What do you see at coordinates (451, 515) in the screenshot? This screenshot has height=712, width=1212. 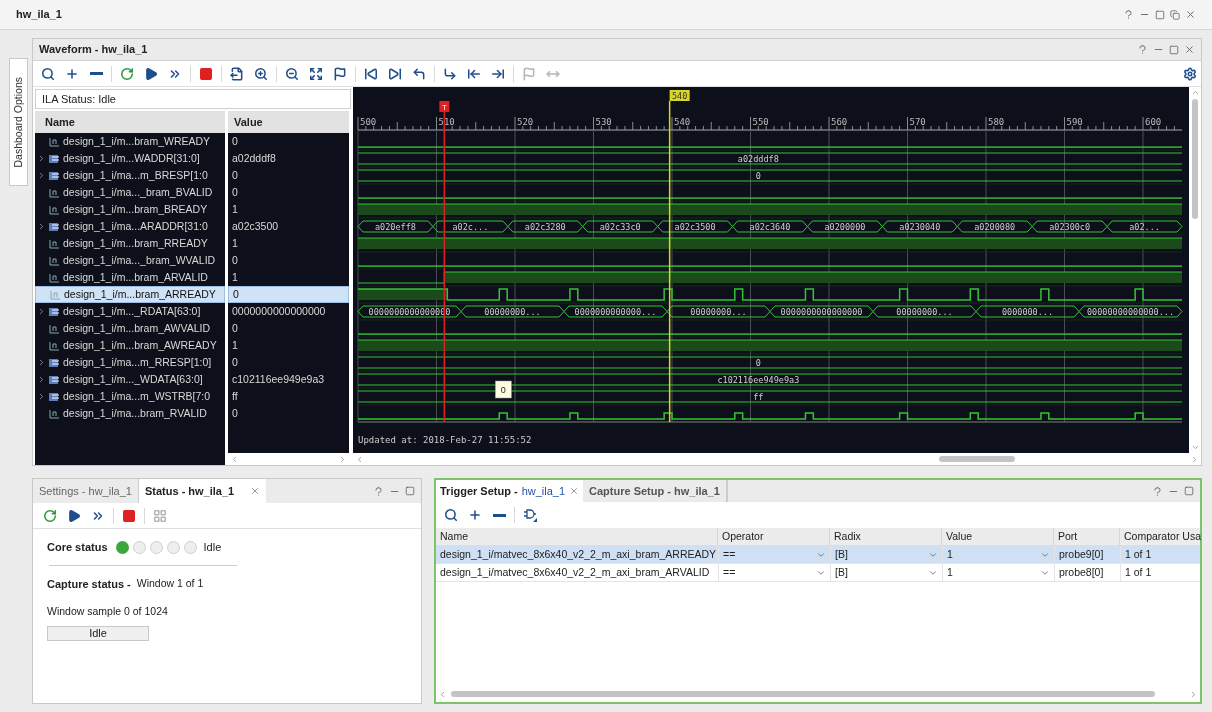 I see `search-icon` at bounding box center [451, 515].